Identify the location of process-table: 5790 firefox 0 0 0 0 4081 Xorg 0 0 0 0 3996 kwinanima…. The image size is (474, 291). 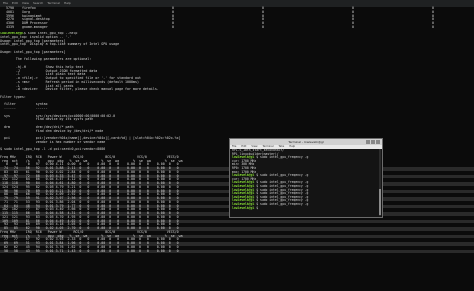
(237, 18).